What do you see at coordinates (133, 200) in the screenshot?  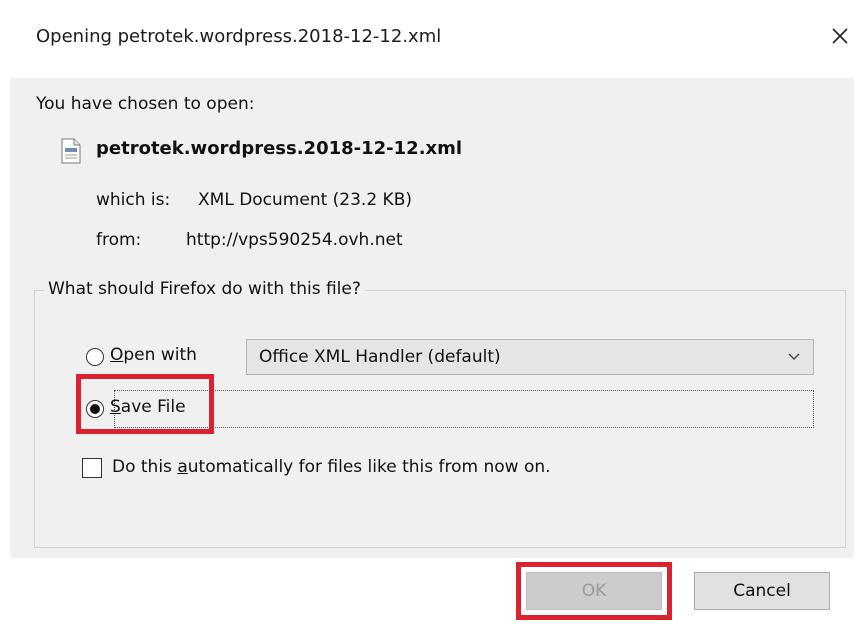 I see `which-is-label: which is:` at bounding box center [133, 200].